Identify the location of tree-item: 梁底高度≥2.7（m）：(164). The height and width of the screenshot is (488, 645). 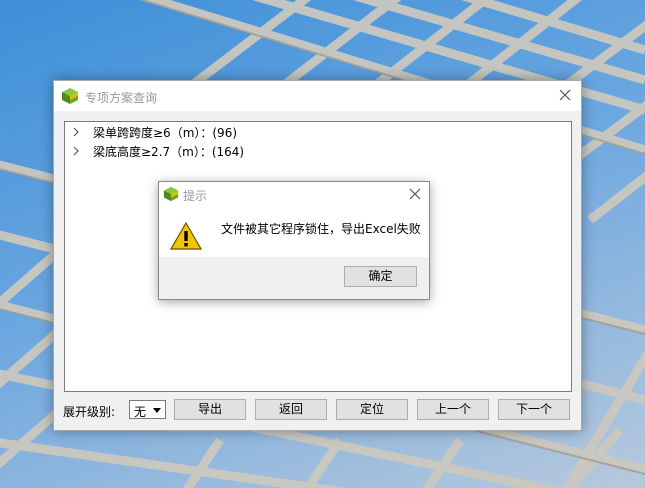
(157, 151).